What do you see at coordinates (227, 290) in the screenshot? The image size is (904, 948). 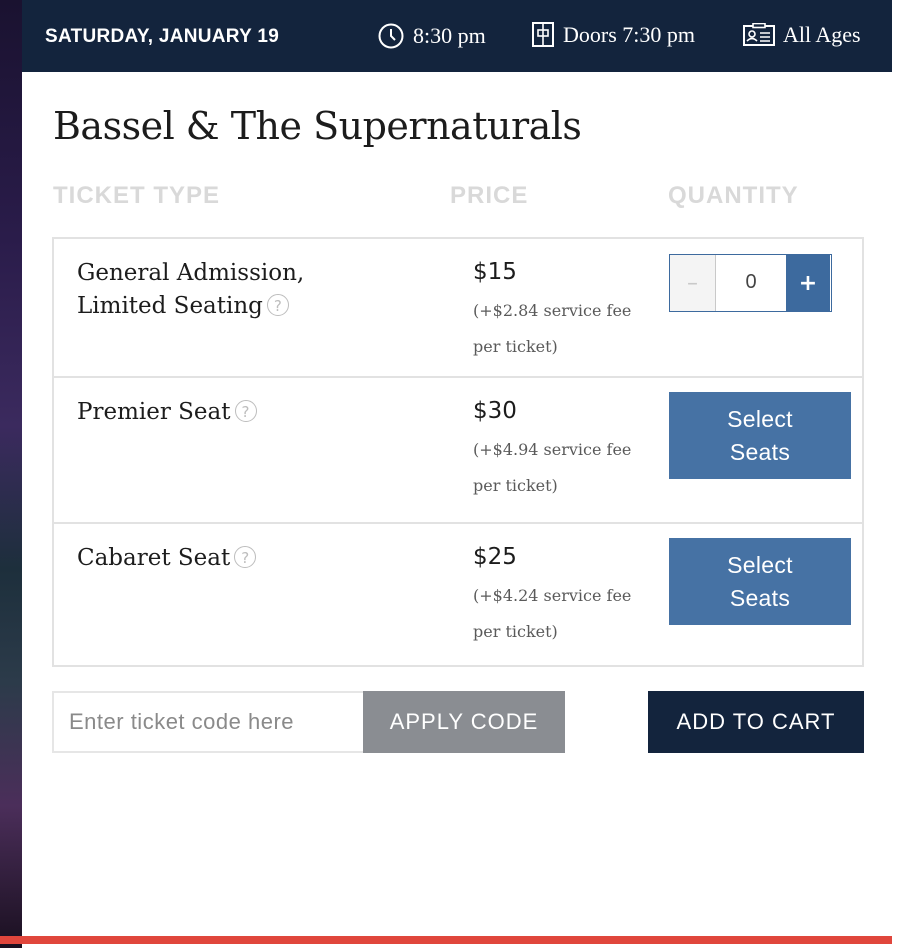 I see `ticket-name: General Admission, Limited Seating?` at bounding box center [227, 290].